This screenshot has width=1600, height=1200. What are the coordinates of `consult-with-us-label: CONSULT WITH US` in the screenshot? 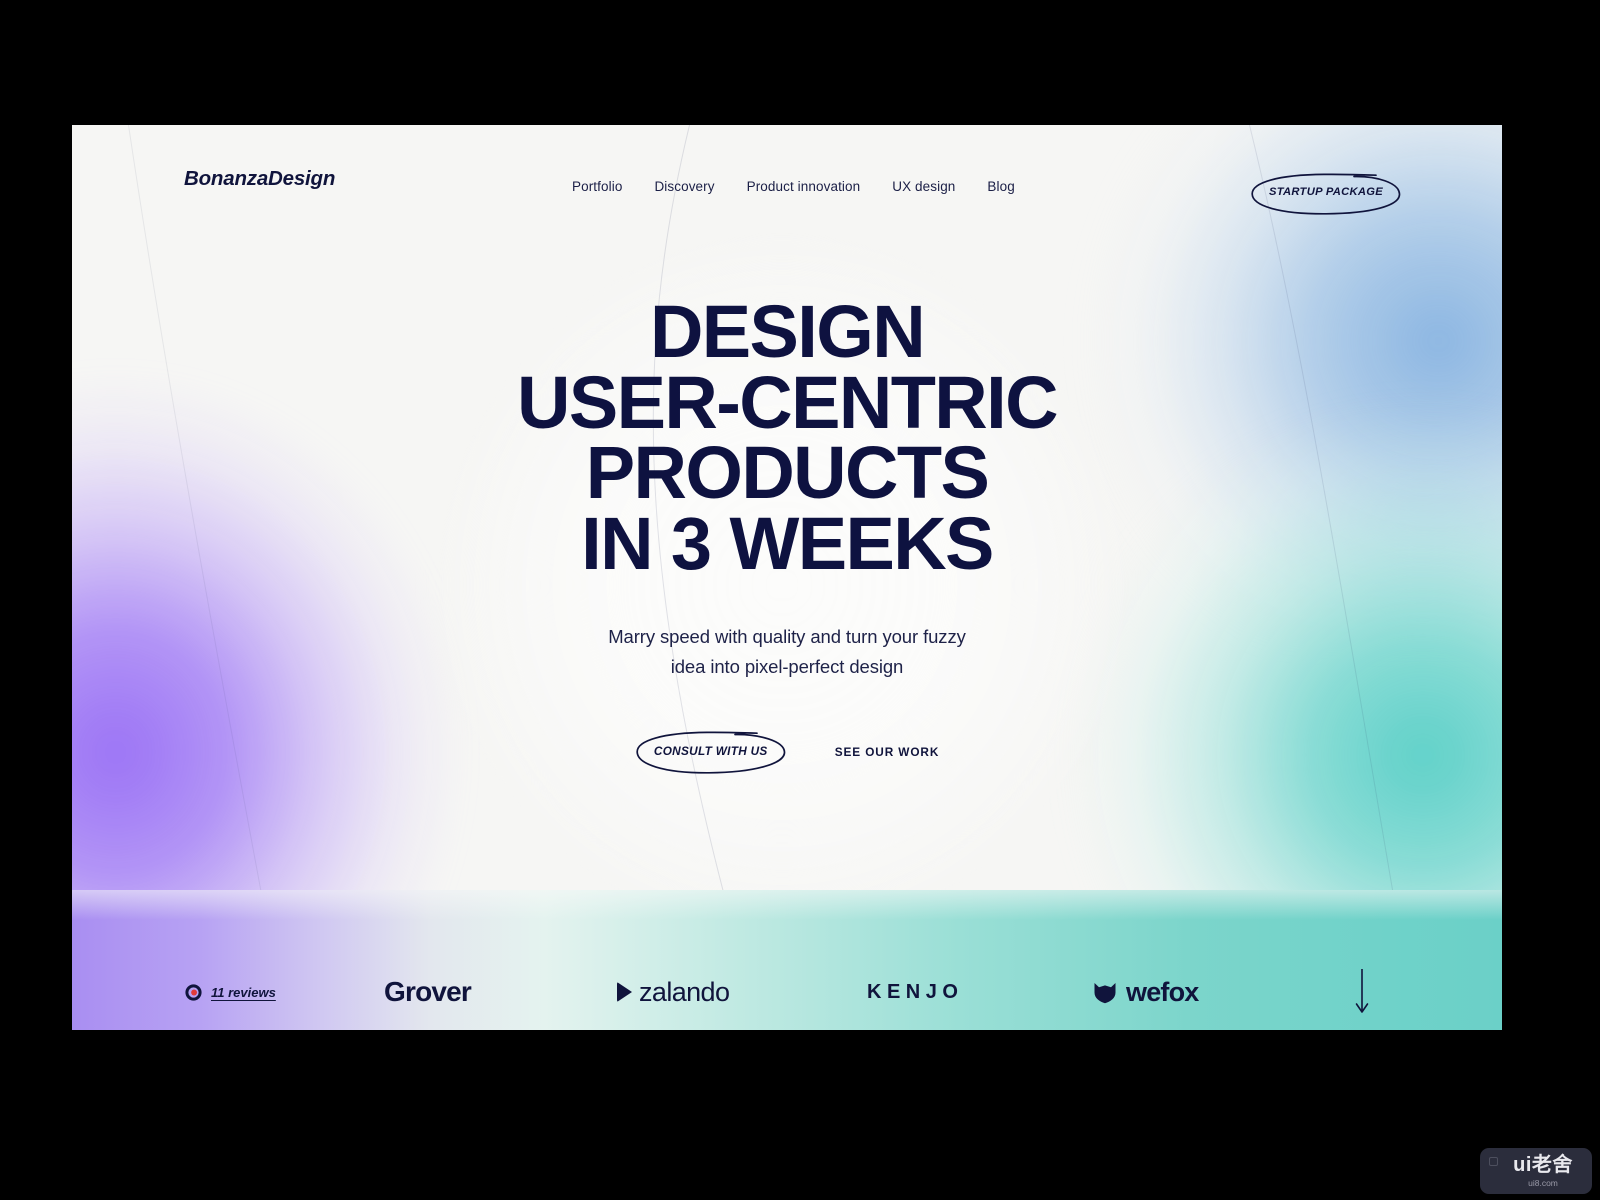 It's located at (710, 750).